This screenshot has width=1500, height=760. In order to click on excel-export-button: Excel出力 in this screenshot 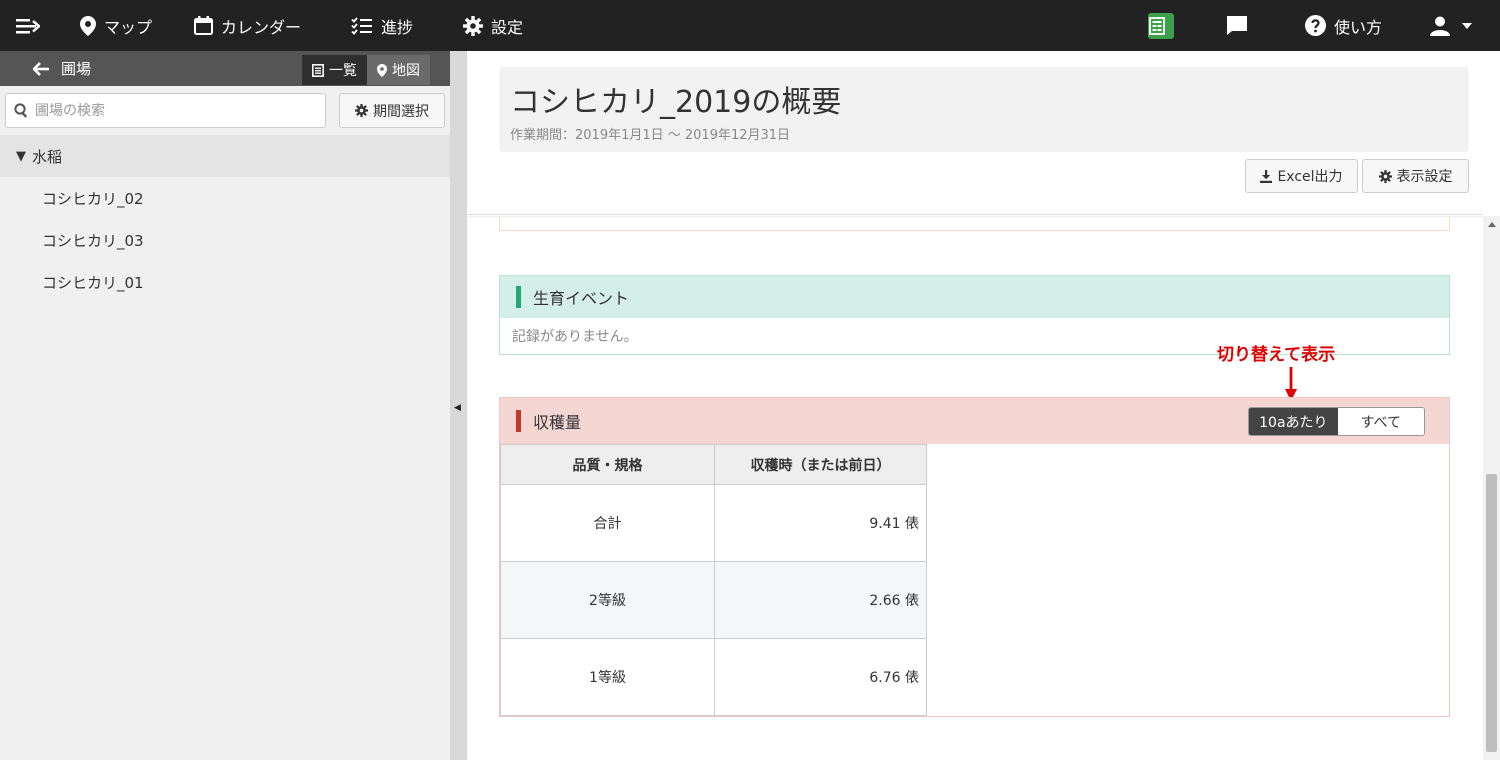, I will do `click(1301, 176)`.